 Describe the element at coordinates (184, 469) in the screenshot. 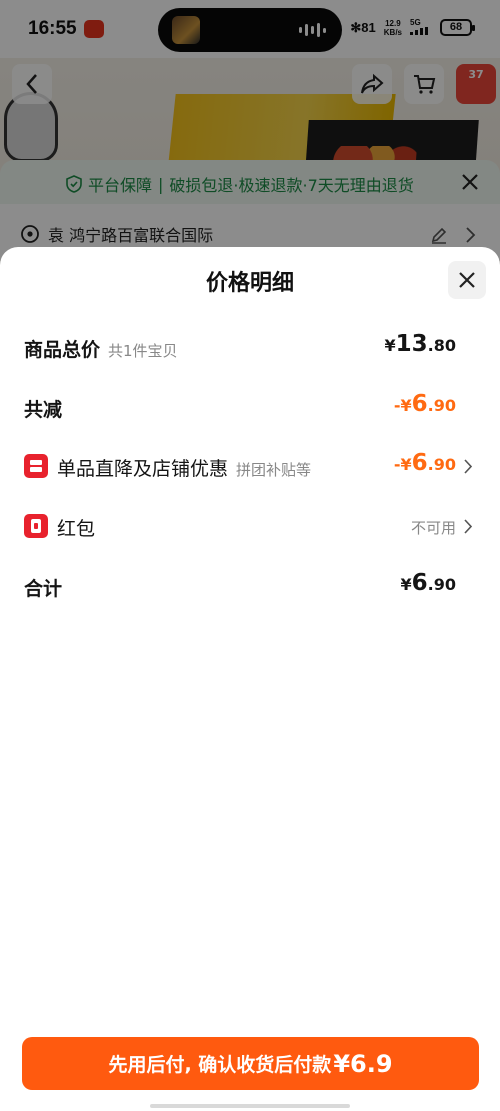

I see `store-discount-label: 单品直降及店铺优惠 拼团补贴等` at that location.